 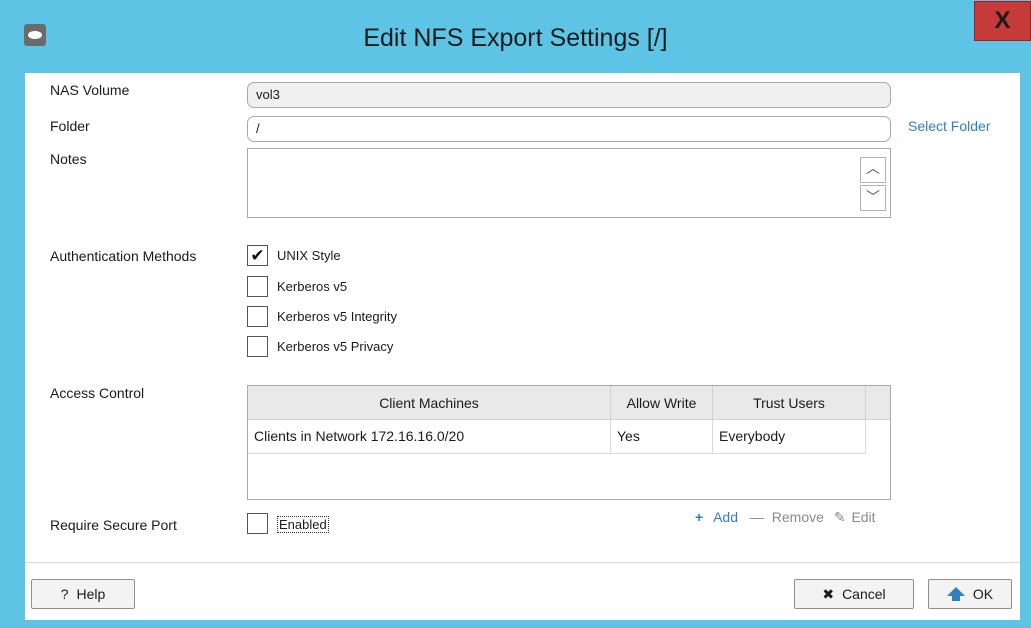 I want to click on unix-style-label: UNIX Style, so click(x=309, y=255).